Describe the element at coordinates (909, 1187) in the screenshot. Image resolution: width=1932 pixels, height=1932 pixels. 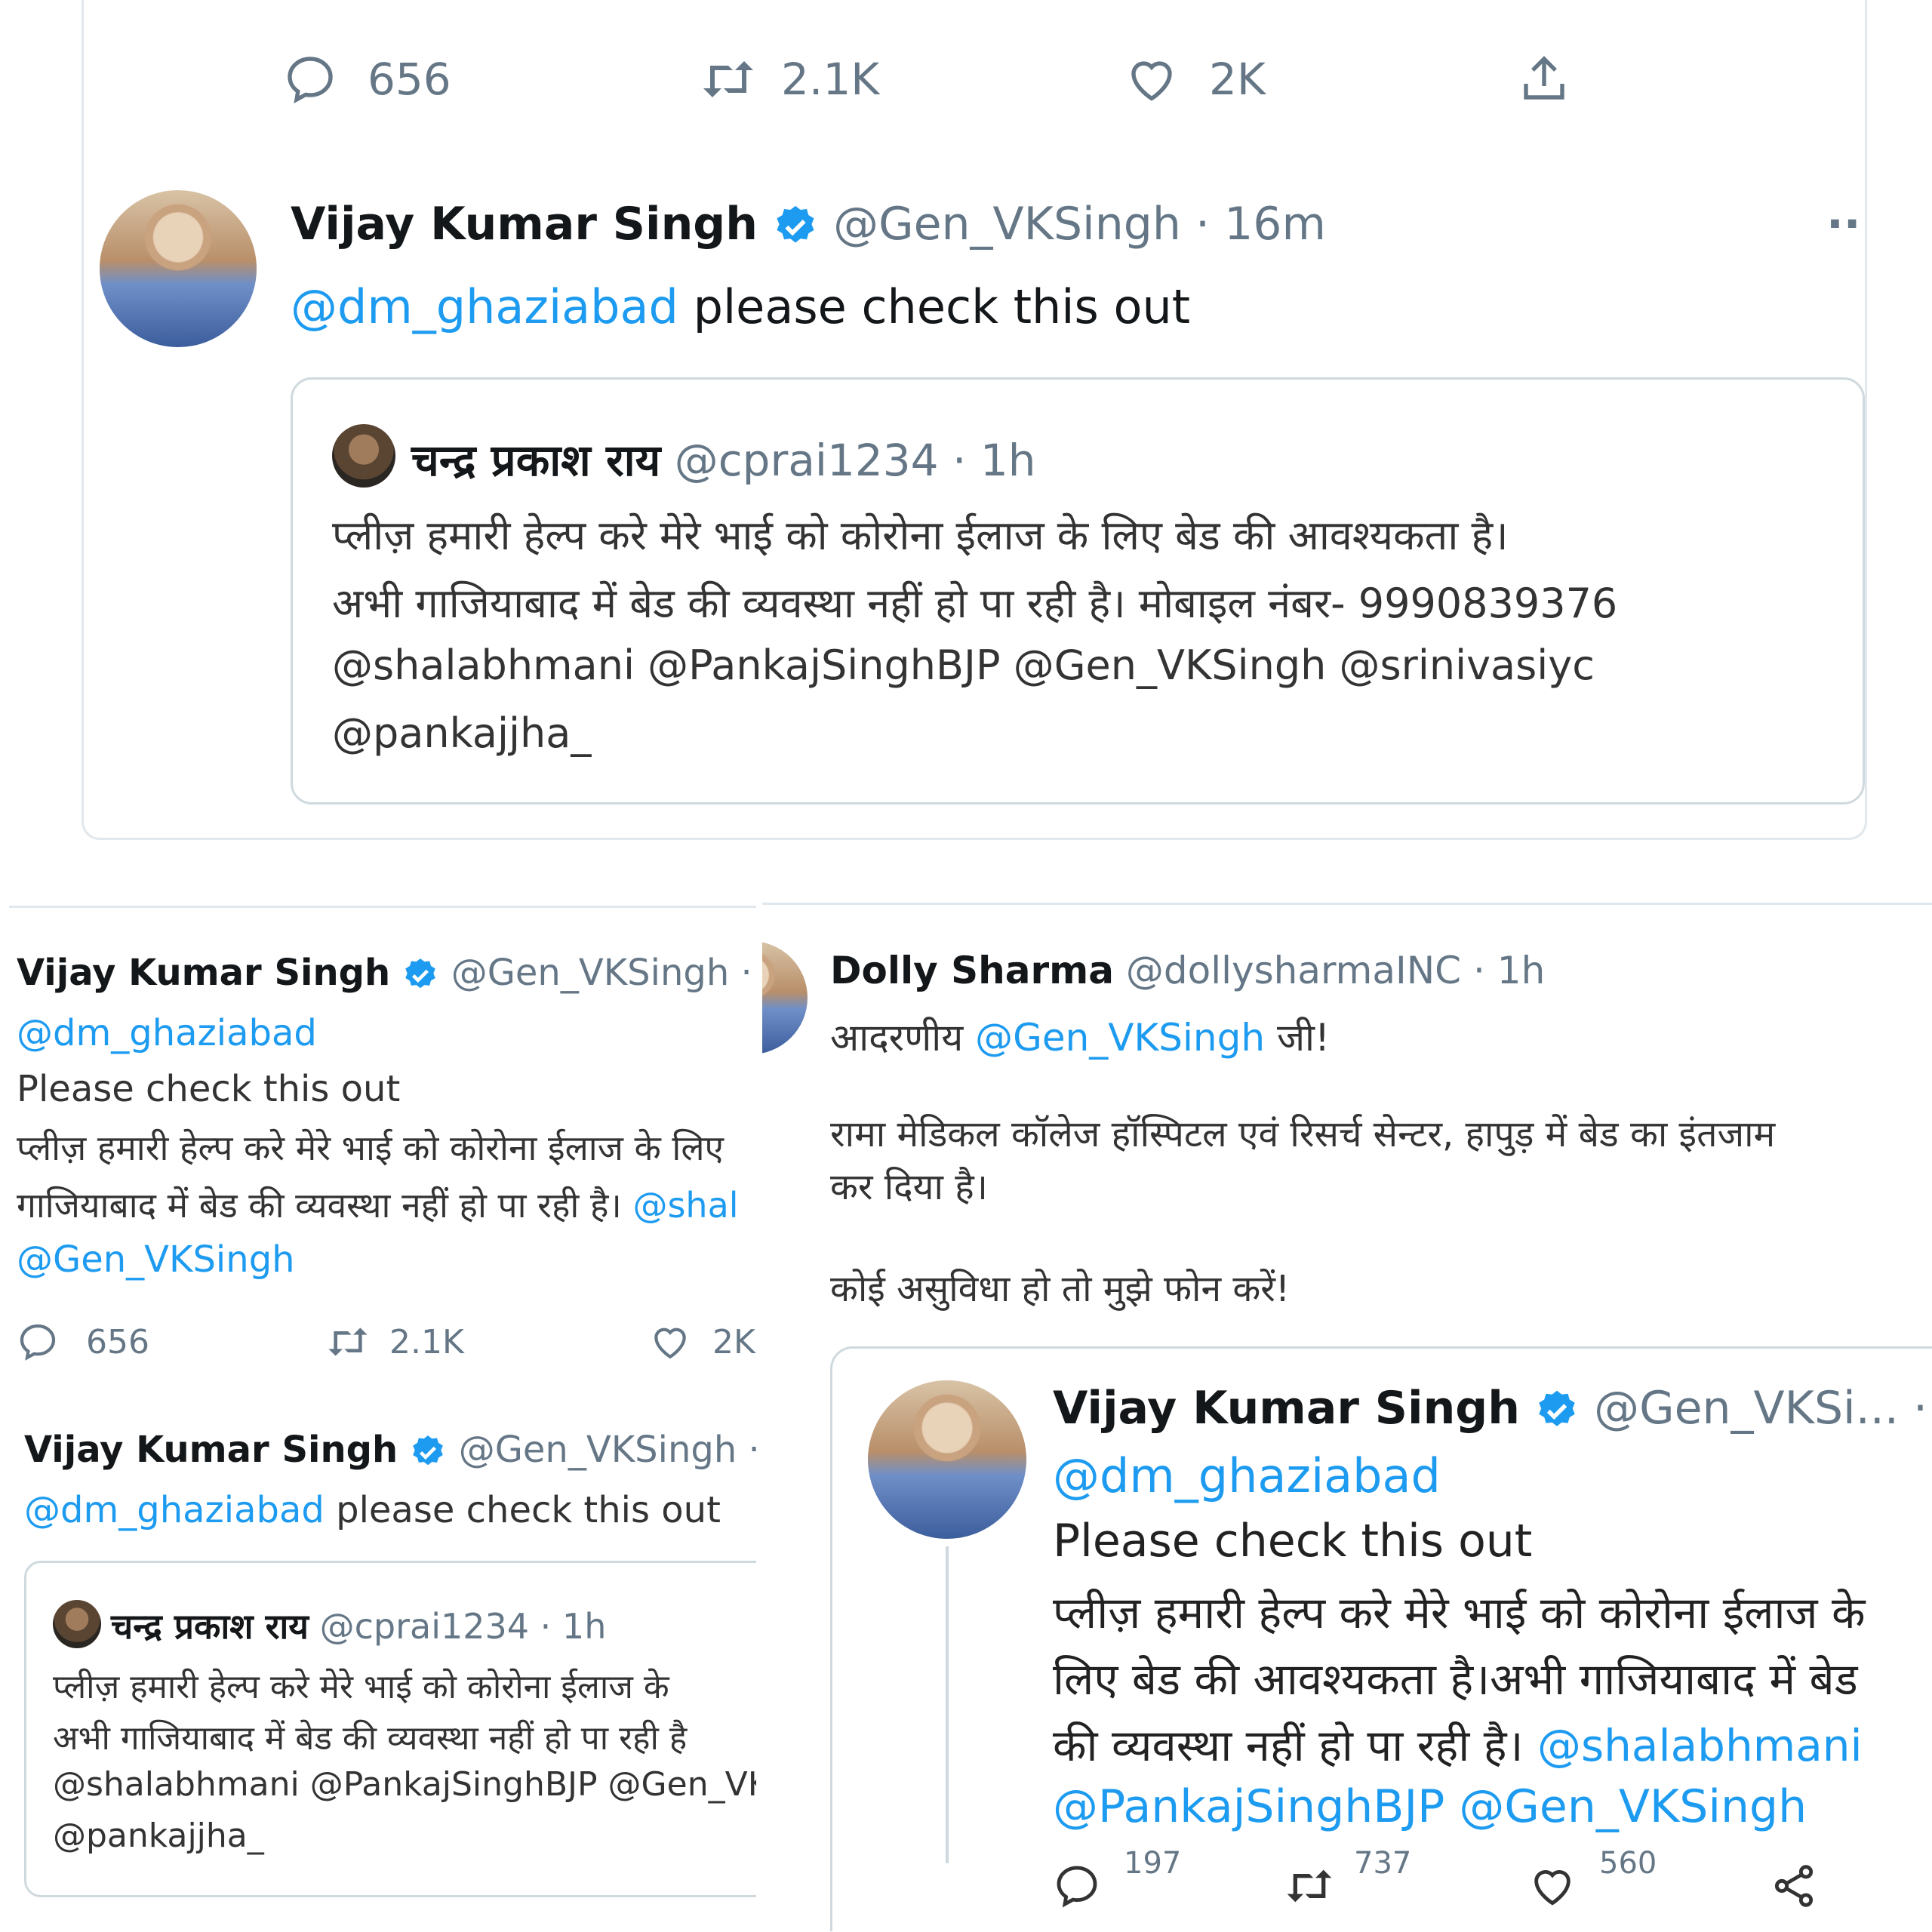
I see `tweet-text-line: कर दिया है।` at that location.